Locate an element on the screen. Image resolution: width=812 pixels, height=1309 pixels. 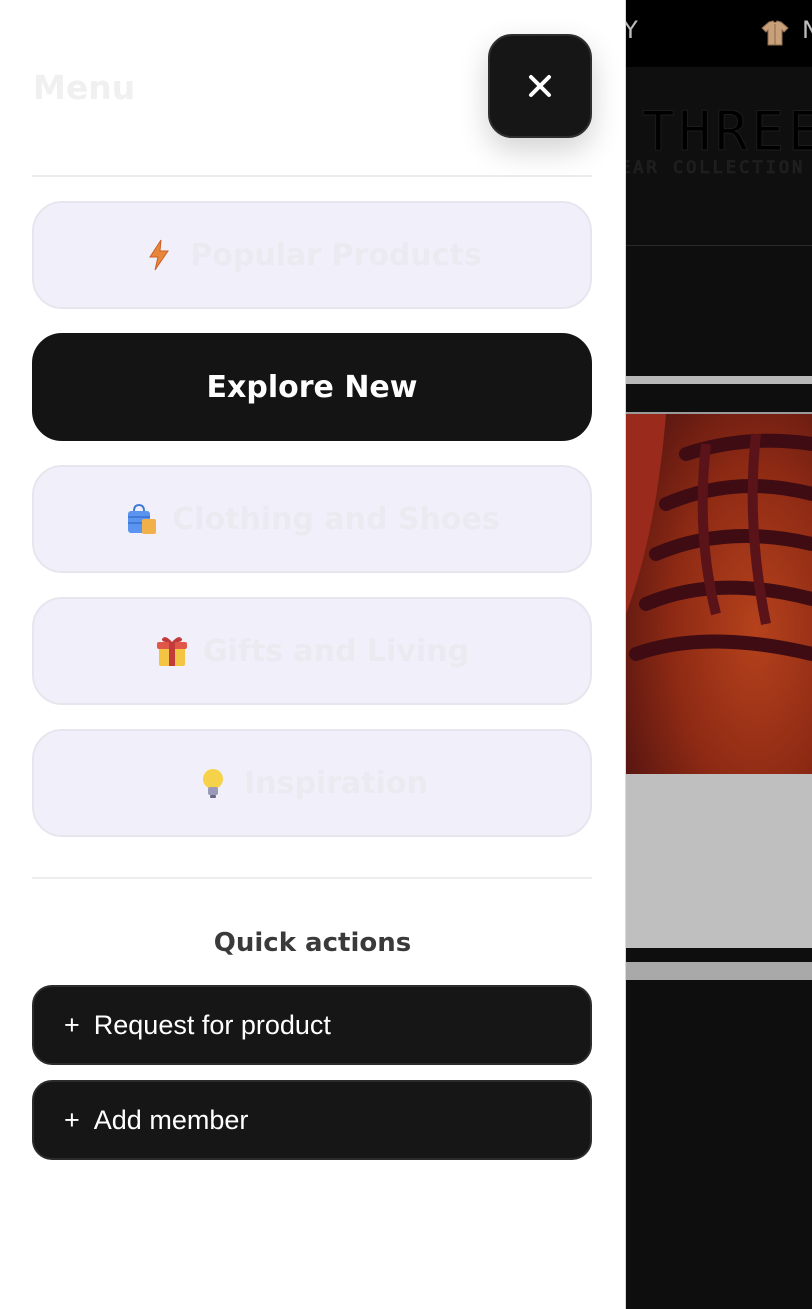
close-icon is located at coordinates (540, 86).